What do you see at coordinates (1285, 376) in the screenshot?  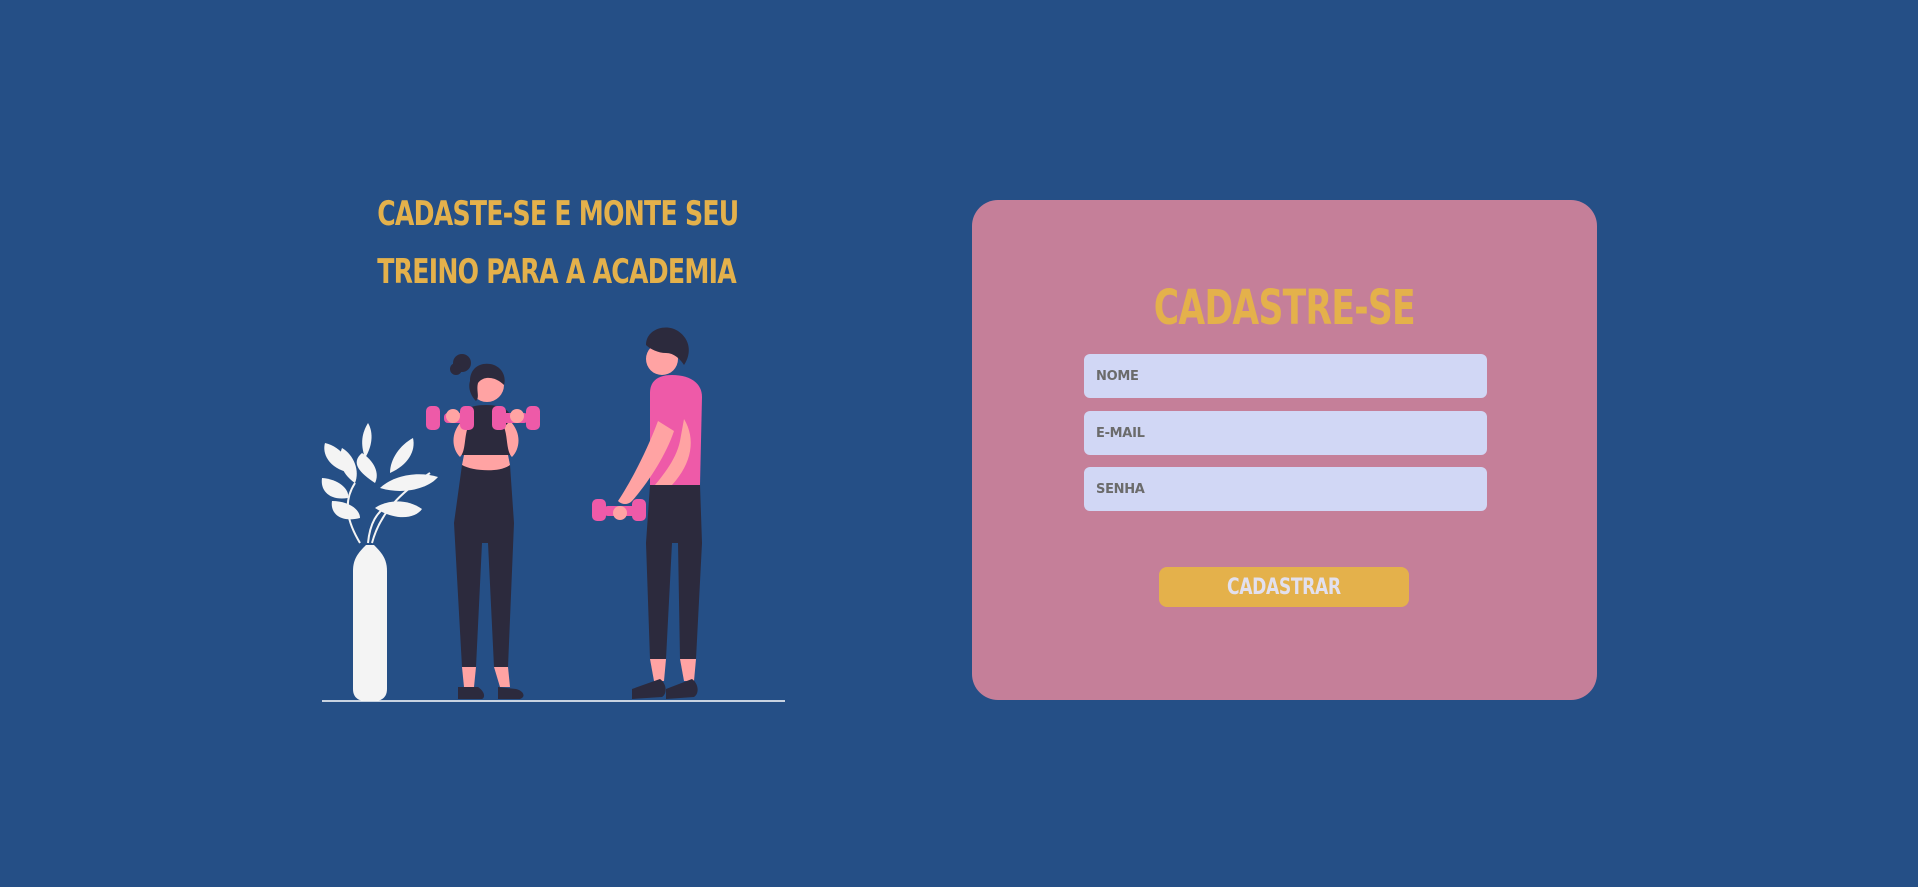 I see `nome-field` at bounding box center [1285, 376].